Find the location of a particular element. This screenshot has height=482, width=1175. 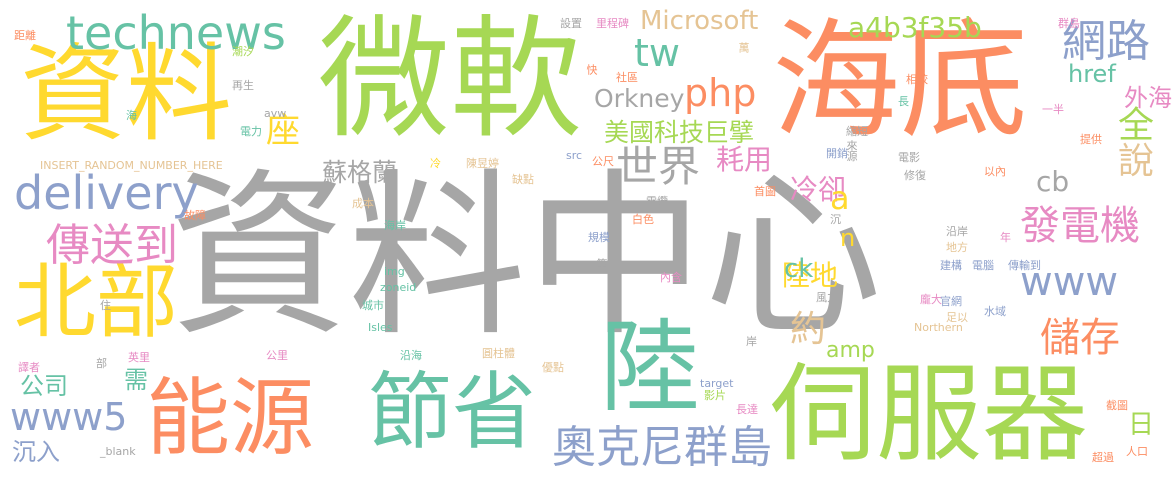

word-isles: Isles is located at coordinates (380, 327).